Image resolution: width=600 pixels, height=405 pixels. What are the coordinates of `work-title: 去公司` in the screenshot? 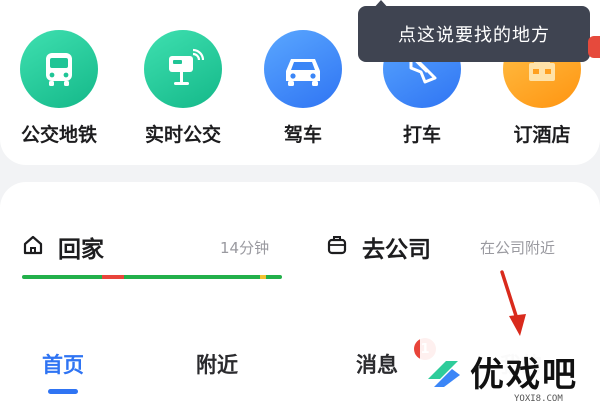 It's located at (396, 250).